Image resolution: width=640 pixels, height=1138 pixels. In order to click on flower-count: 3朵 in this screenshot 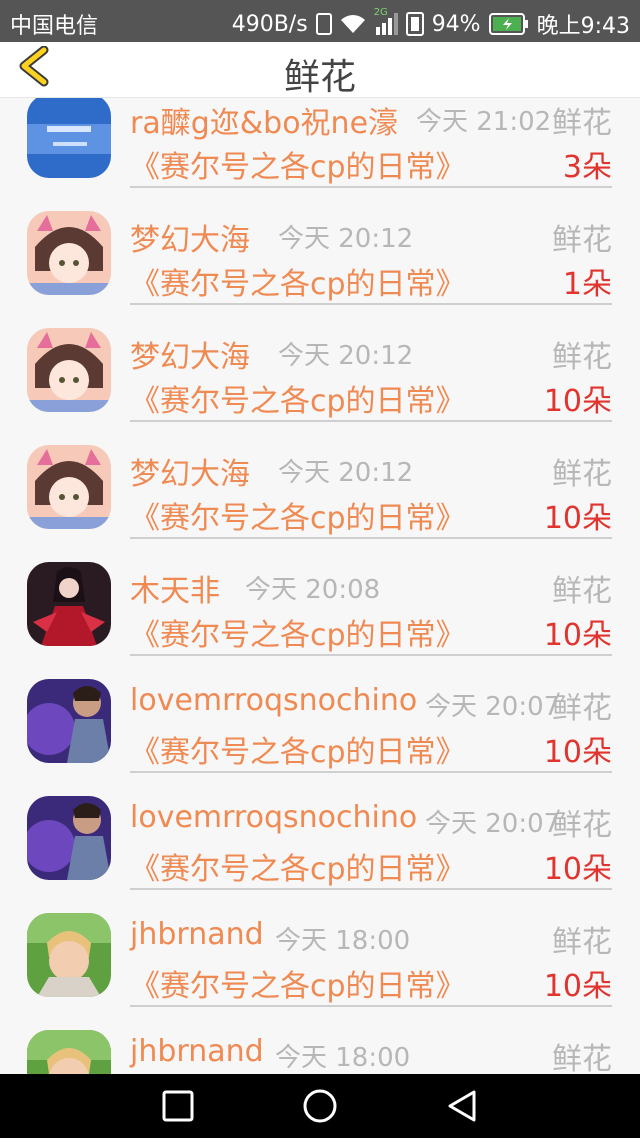, I will do `click(587, 167)`.